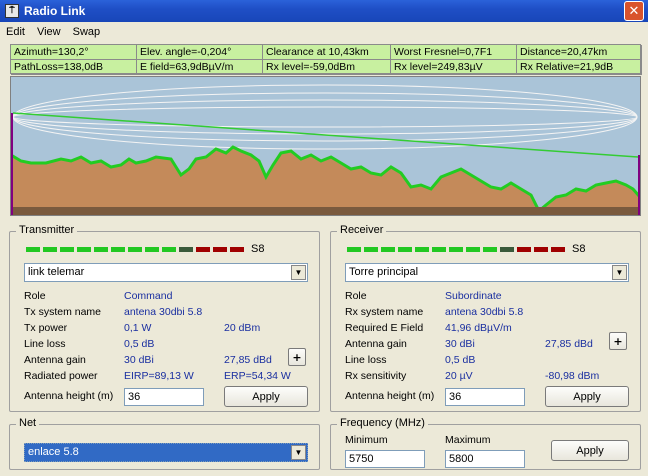 The width and height of the screenshot is (648, 476). Describe the element at coordinates (46, 328) in the screenshot. I see `tx-row-label-power: Tx power` at that location.